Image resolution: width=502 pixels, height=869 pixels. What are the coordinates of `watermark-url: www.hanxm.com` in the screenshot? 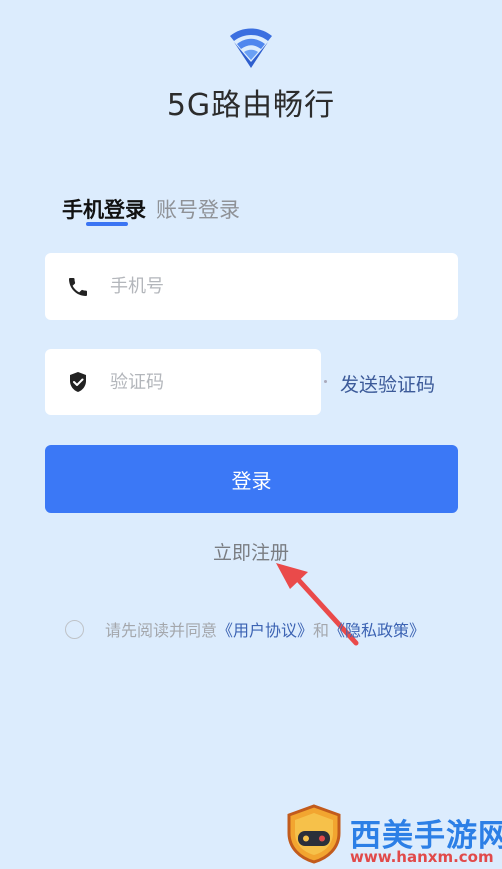 It's located at (422, 857).